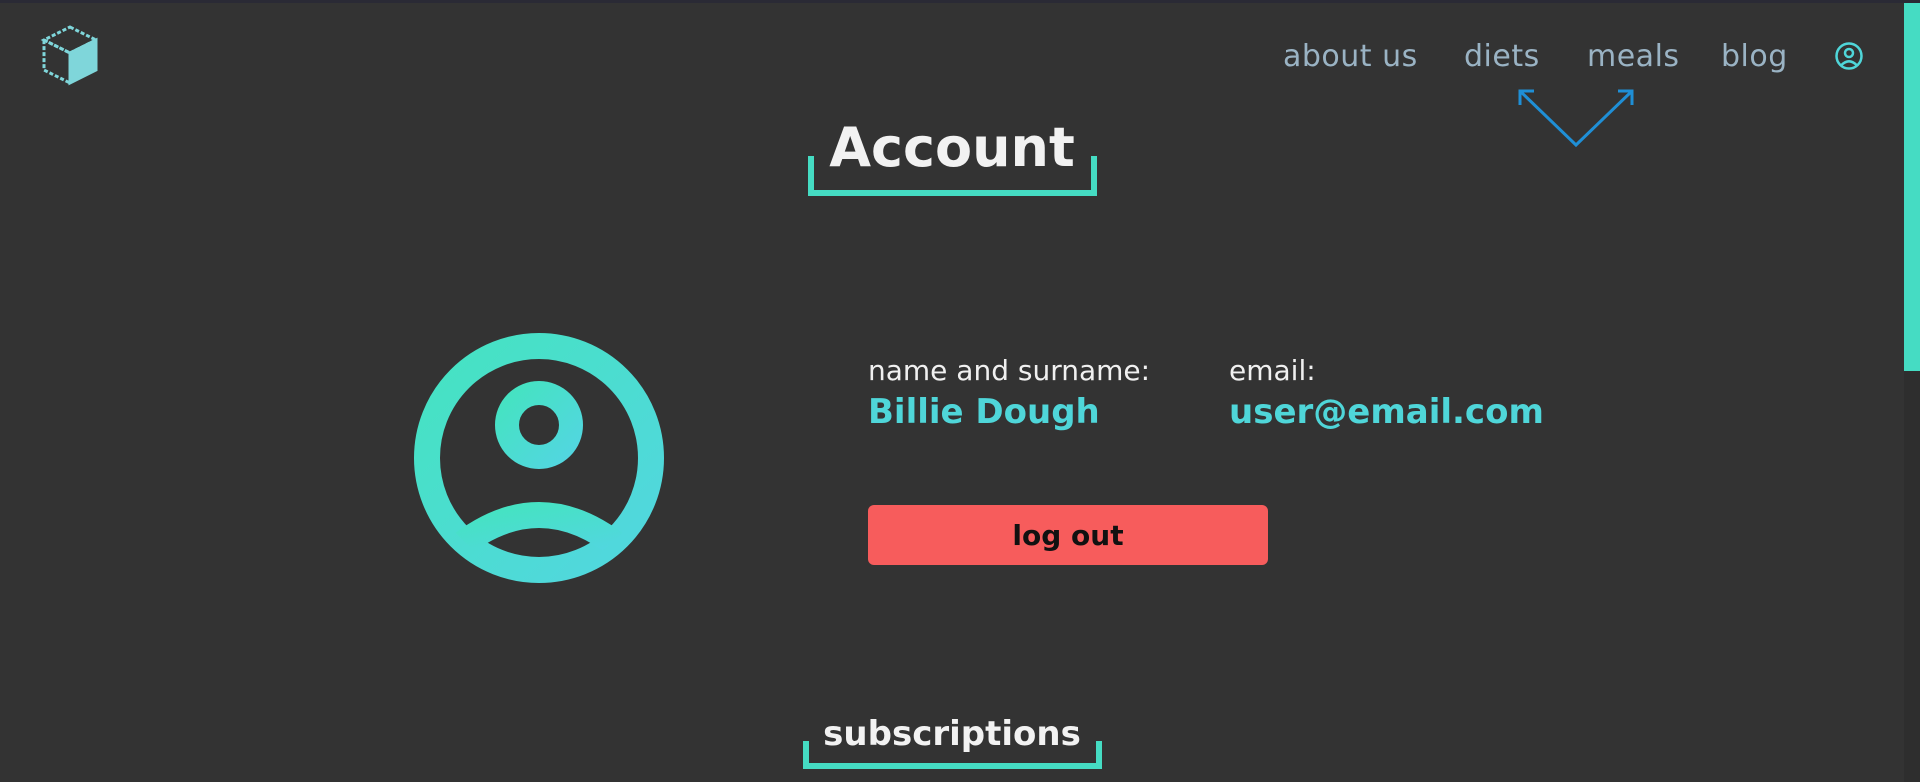  What do you see at coordinates (1912, 392) in the screenshot?
I see `scrollbar` at bounding box center [1912, 392].